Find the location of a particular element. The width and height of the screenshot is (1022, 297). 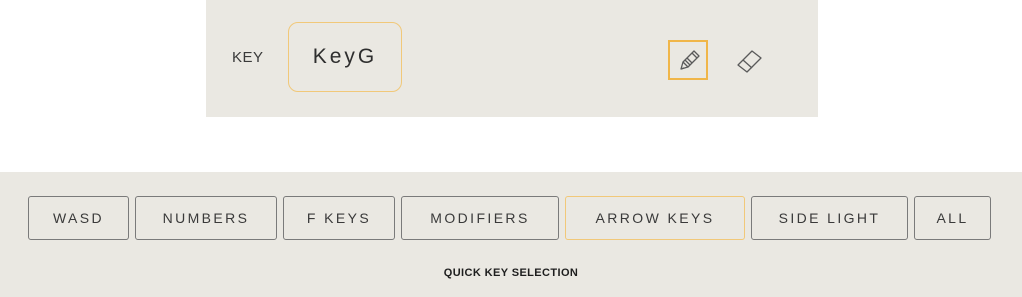

pencil-tool-button is located at coordinates (688, 60).